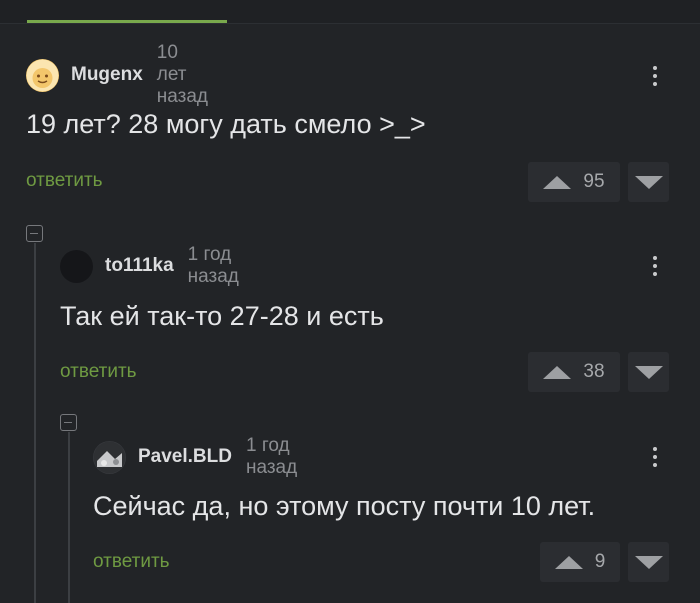  Describe the element at coordinates (139, 266) in the screenshot. I see `username: to111ka` at that location.